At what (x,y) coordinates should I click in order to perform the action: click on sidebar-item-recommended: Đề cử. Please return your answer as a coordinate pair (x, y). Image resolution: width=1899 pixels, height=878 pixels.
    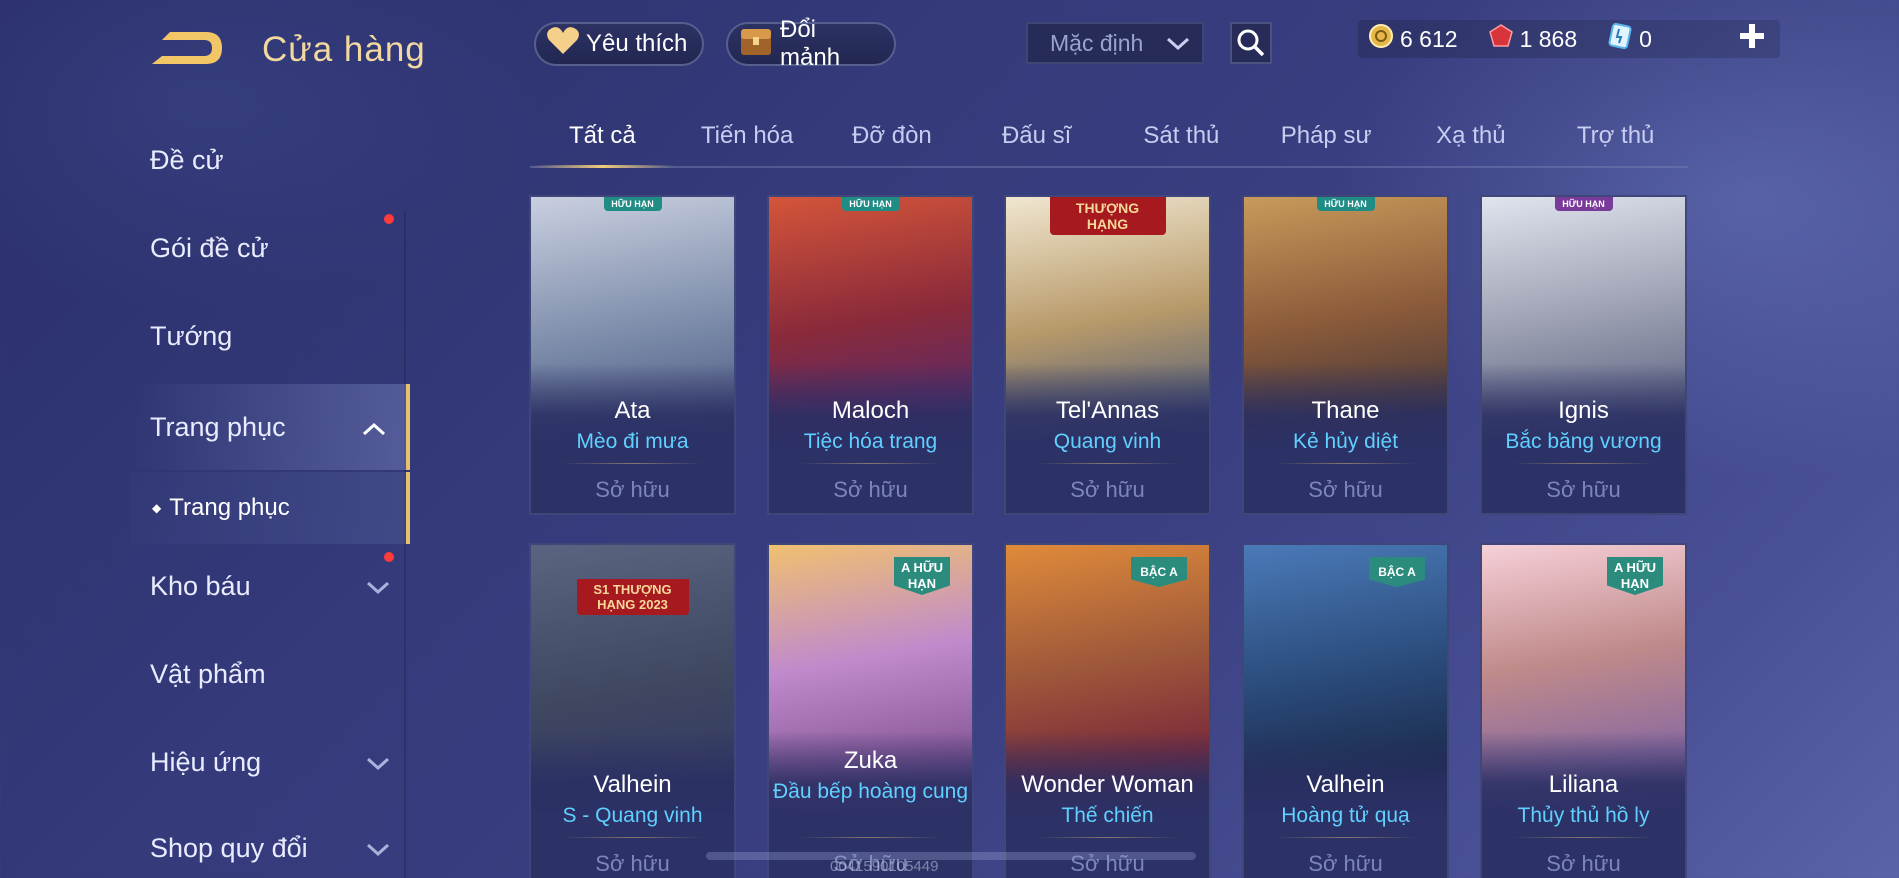
    Looking at the image, I should click on (270, 160).